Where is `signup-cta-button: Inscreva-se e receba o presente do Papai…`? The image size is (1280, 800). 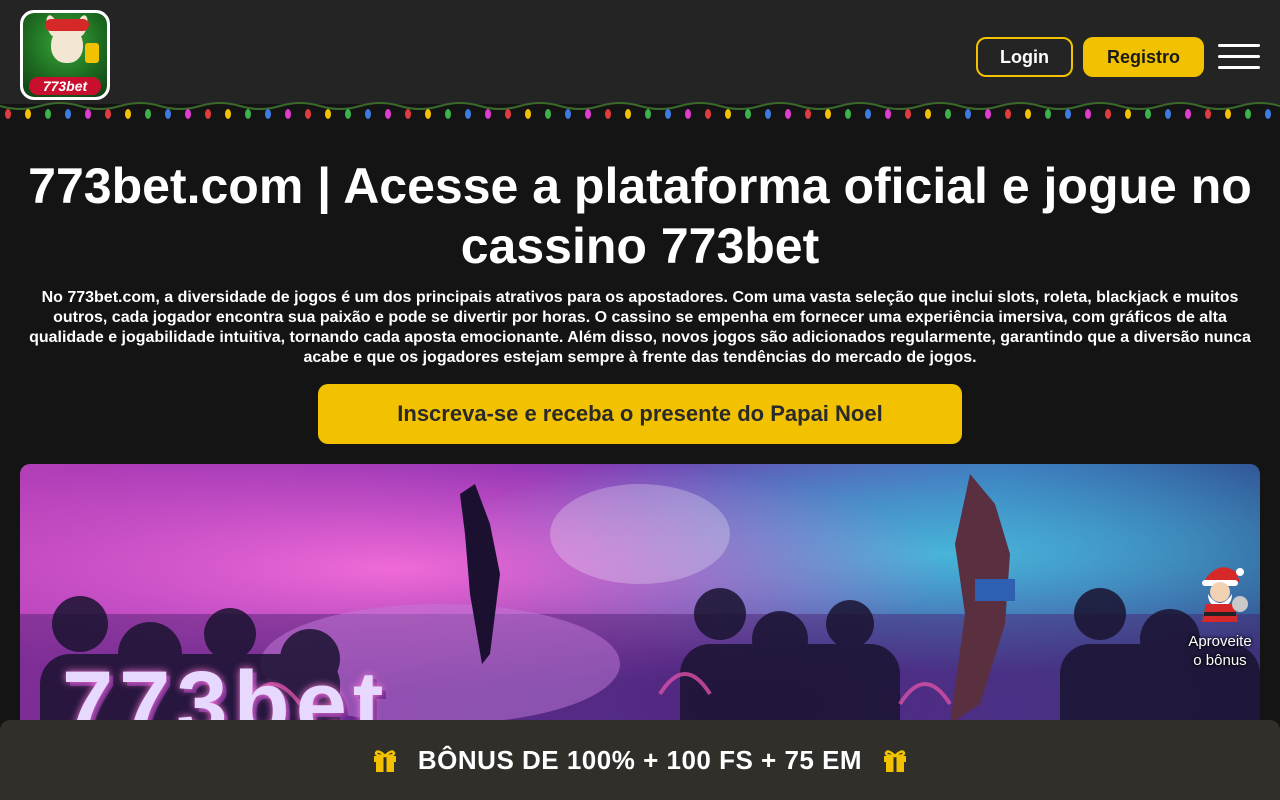
signup-cta-button: Inscreva-se e receba o presente do Papai… is located at coordinates (640, 414).